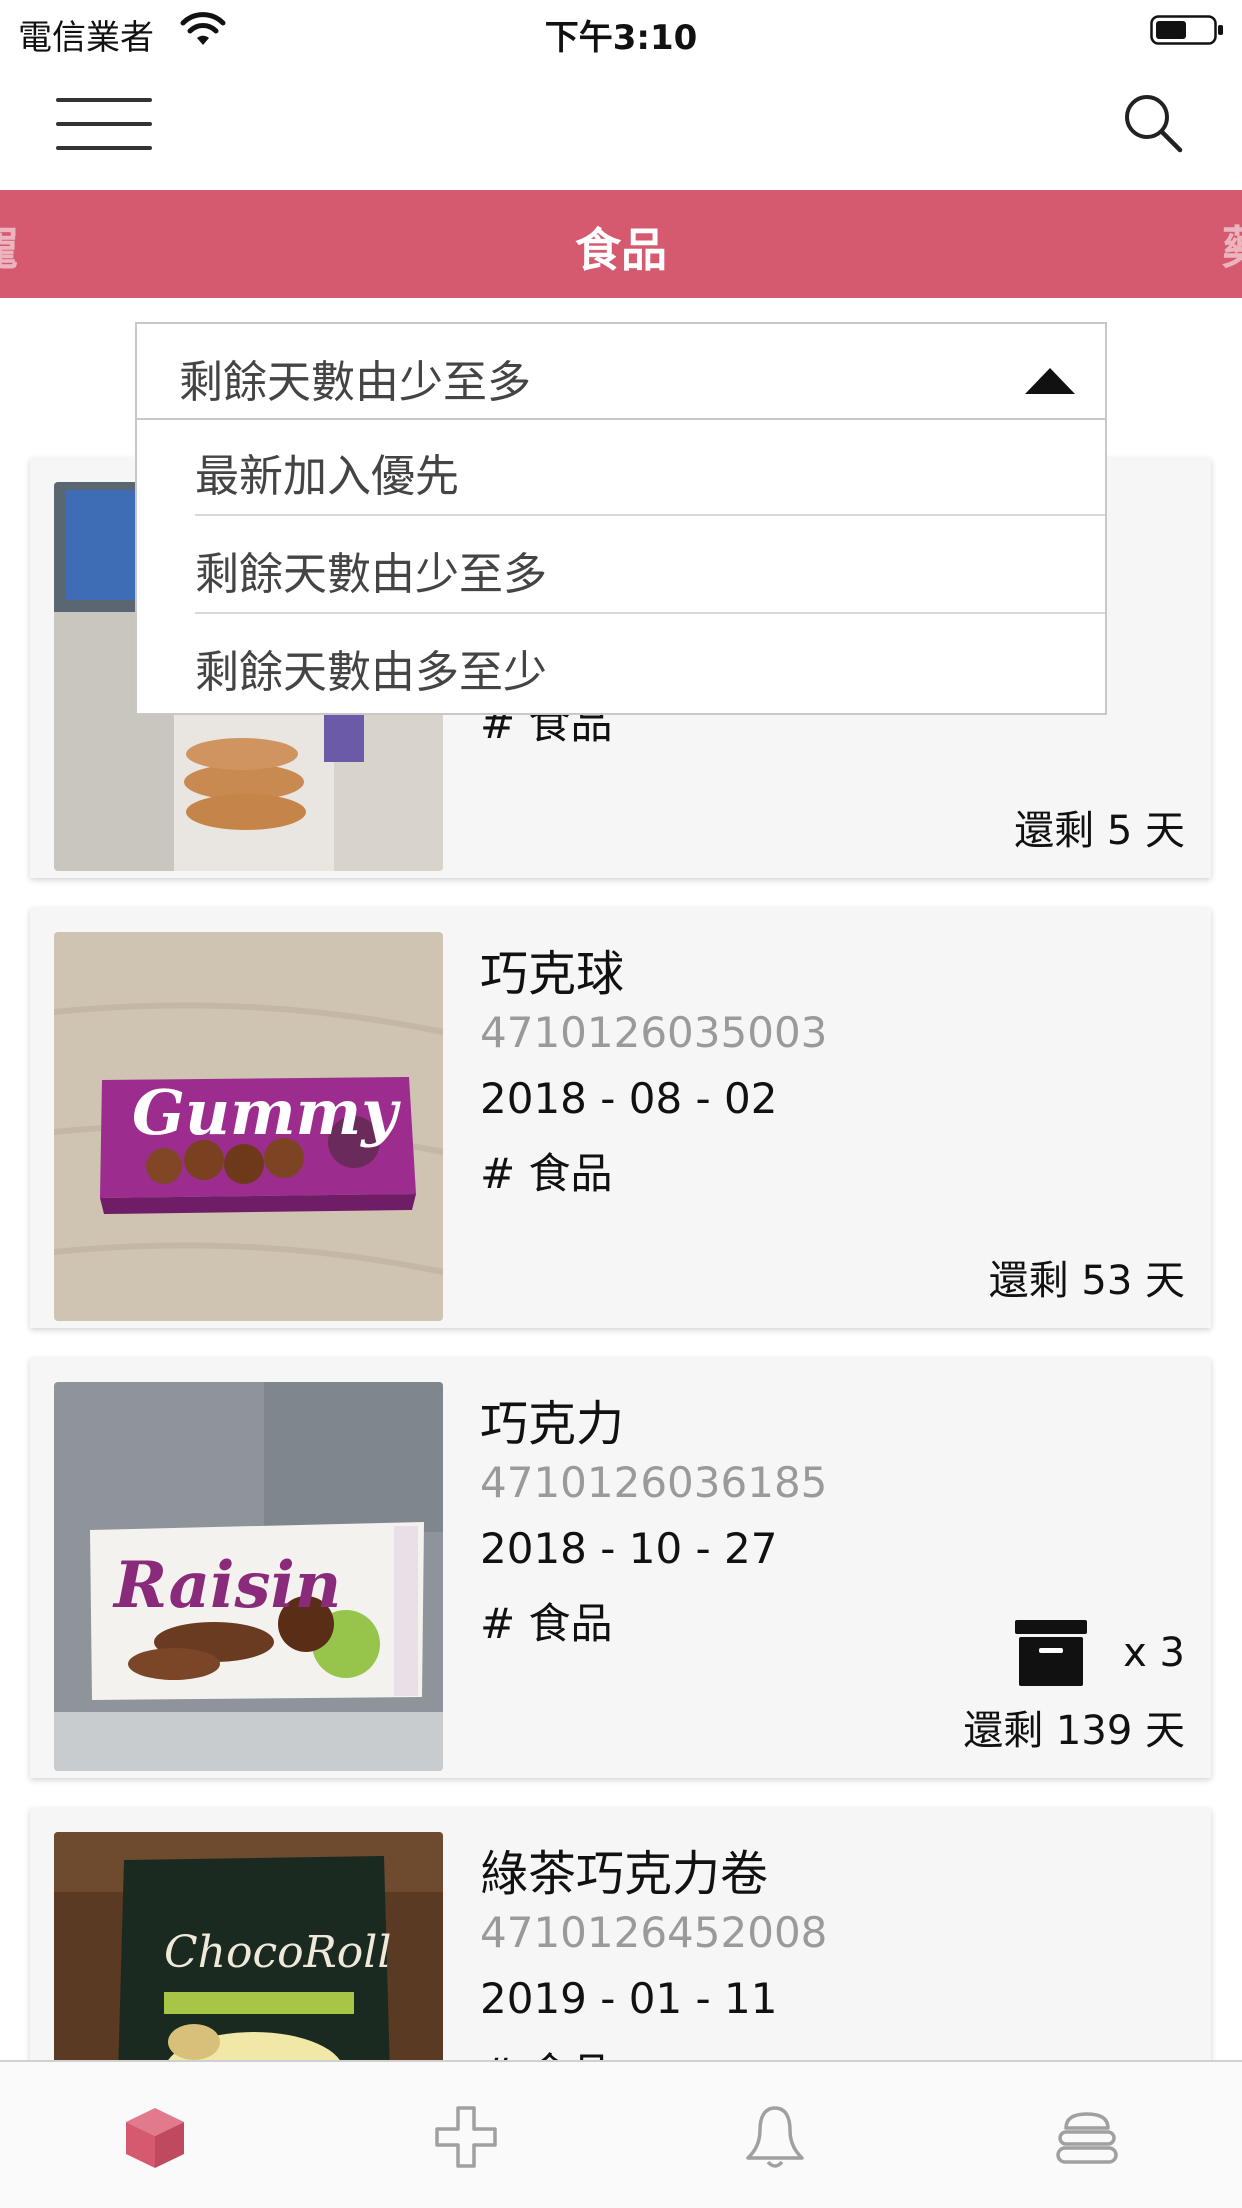  Describe the element at coordinates (1232, 245) in the screenshot. I see `category-tab-next: 藥` at that location.